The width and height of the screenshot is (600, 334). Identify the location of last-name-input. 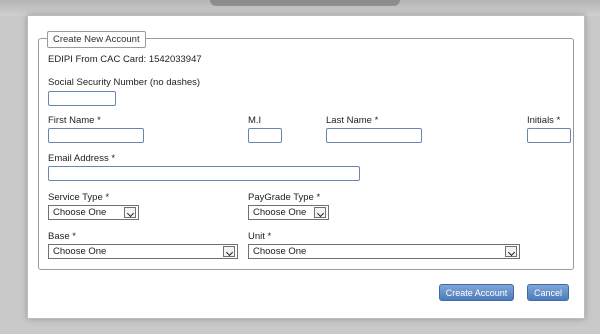
(374, 135).